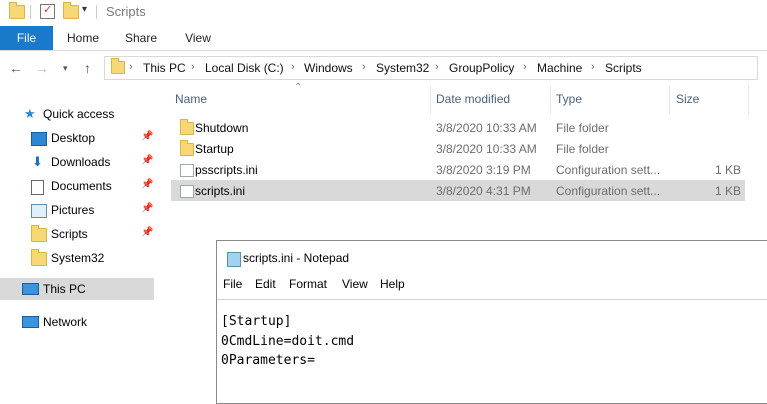  What do you see at coordinates (298, 87) in the screenshot?
I see `sort-ascending-icon: ⌃` at bounding box center [298, 87].